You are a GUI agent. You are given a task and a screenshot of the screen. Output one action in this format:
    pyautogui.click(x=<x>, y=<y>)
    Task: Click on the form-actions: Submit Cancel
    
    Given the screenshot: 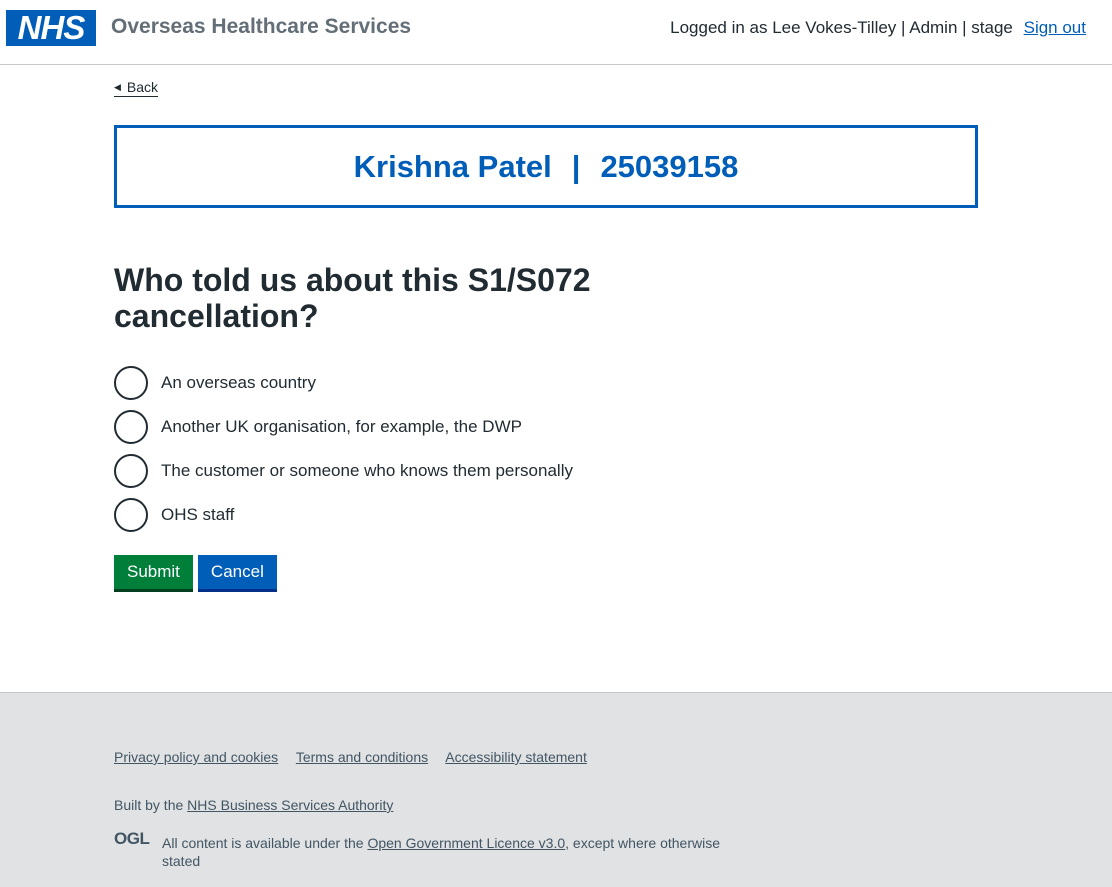 What is the action you would take?
    pyautogui.click(x=198, y=572)
    